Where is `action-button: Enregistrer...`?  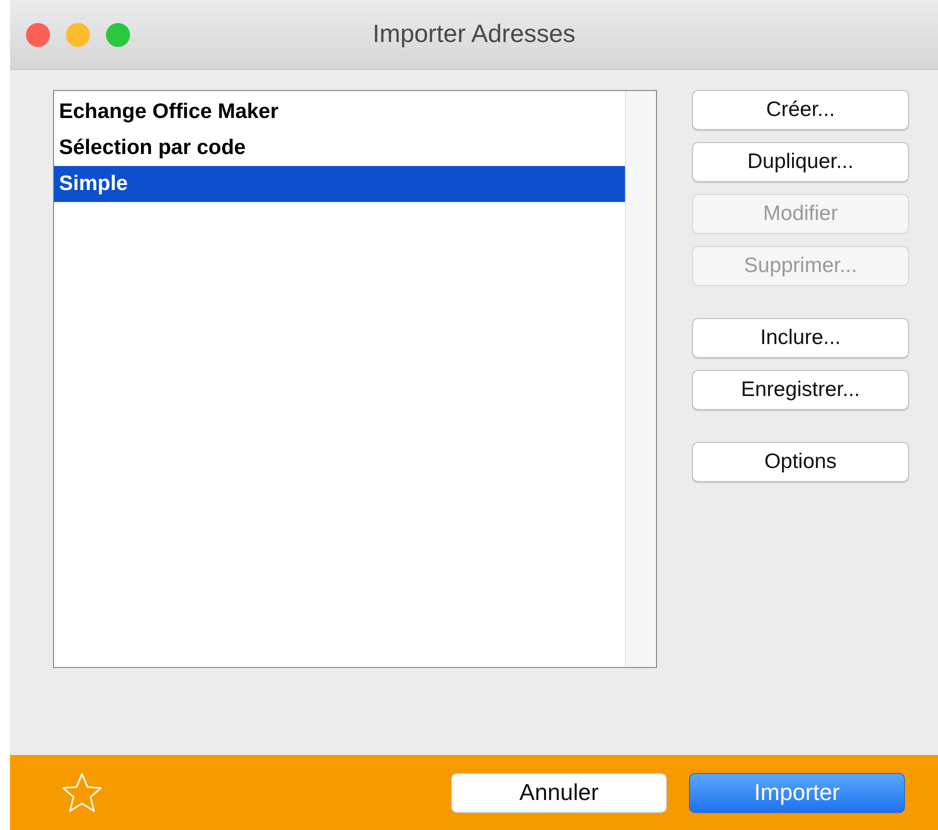 action-button: Enregistrer... is located at coordinates (800, 390).